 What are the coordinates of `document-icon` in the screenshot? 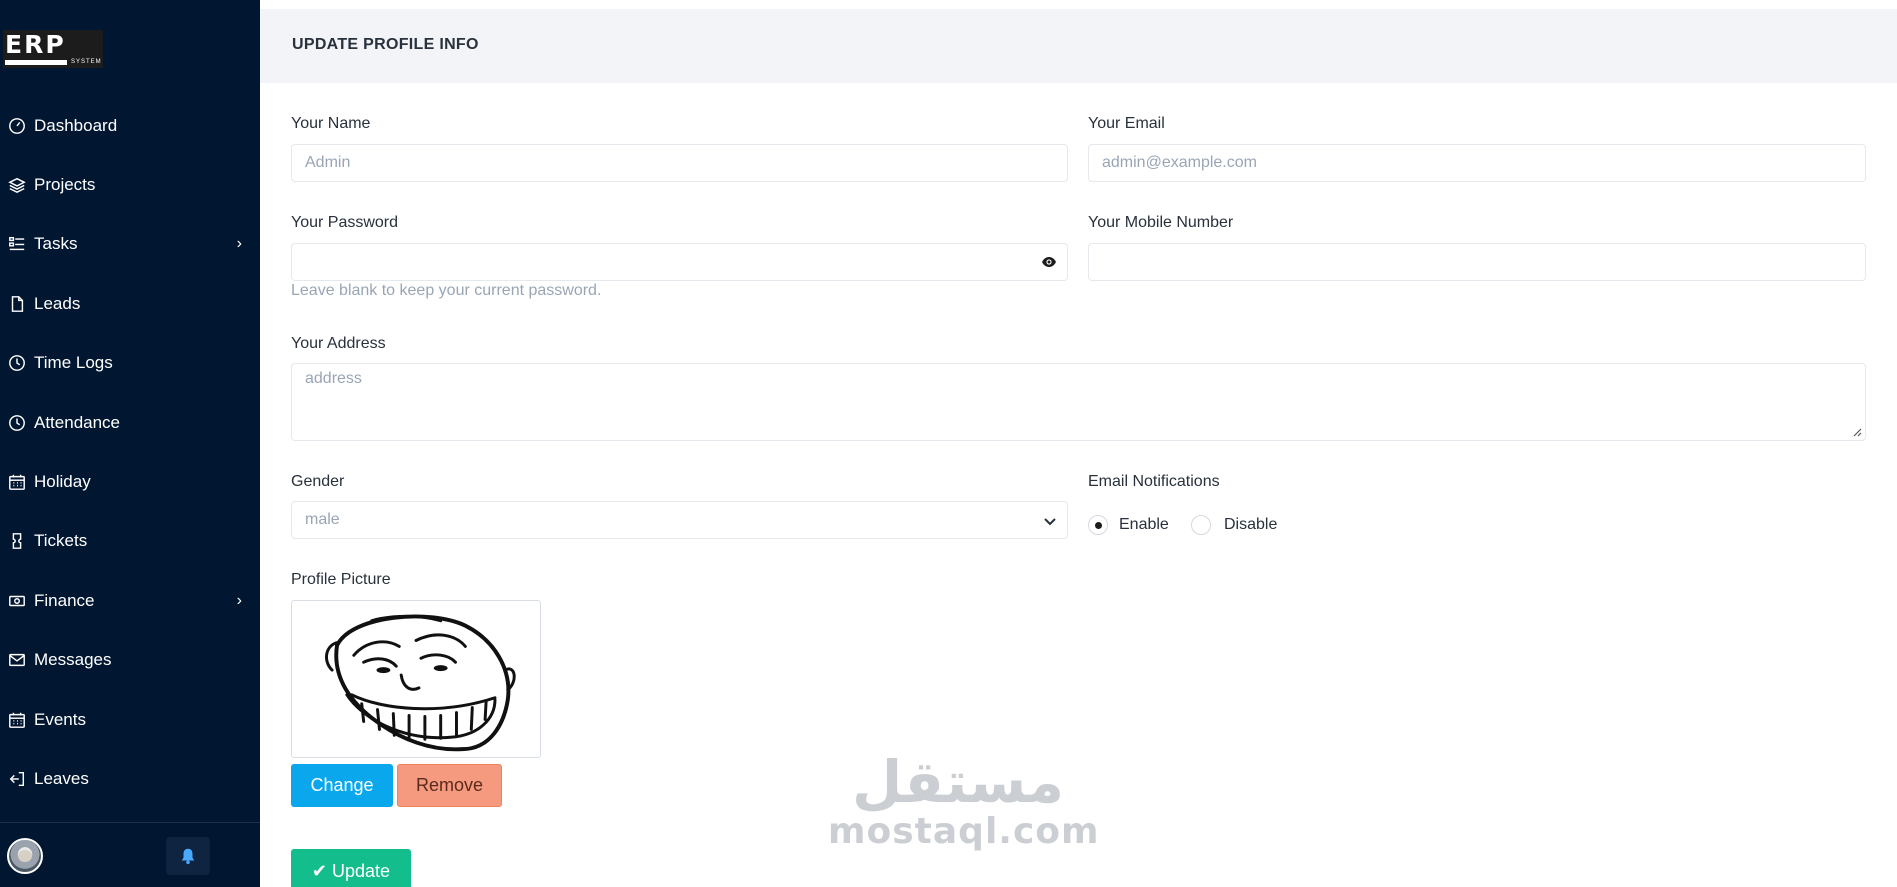 It's located at (17, 304).